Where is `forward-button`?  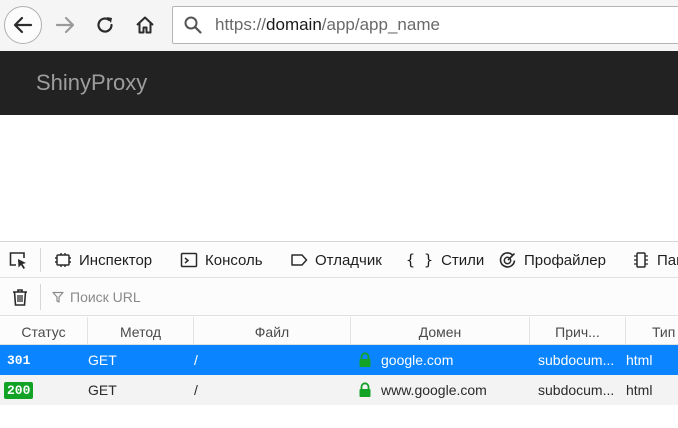 forward-button is located at coordinates (65, 25).